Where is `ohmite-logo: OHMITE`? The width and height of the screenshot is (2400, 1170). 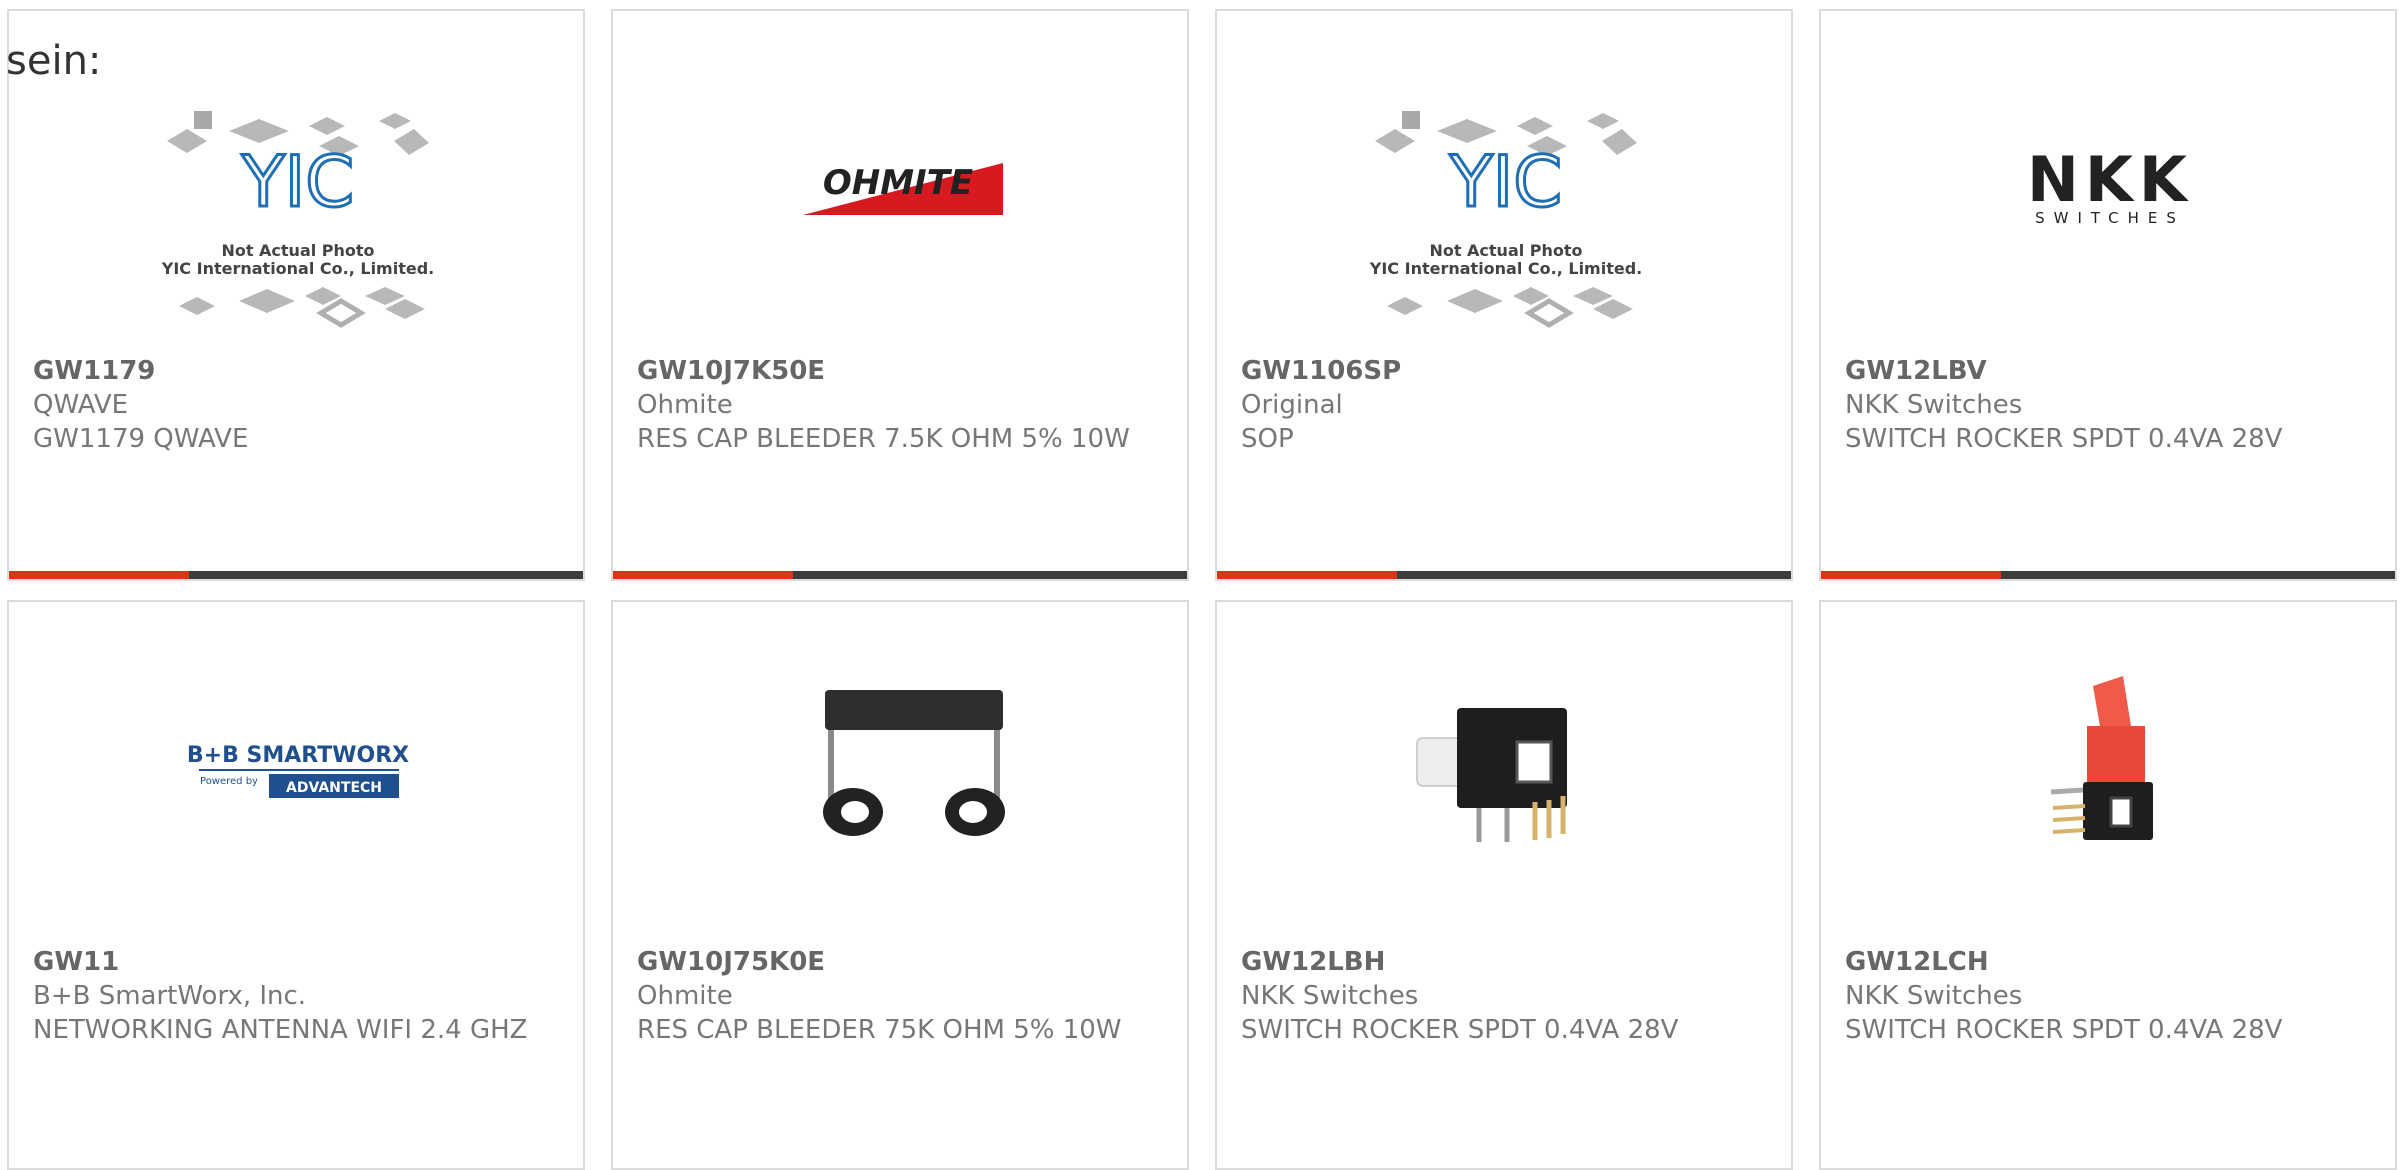
ohmite-logo: OHMITE is located at coordinates (898, 183).